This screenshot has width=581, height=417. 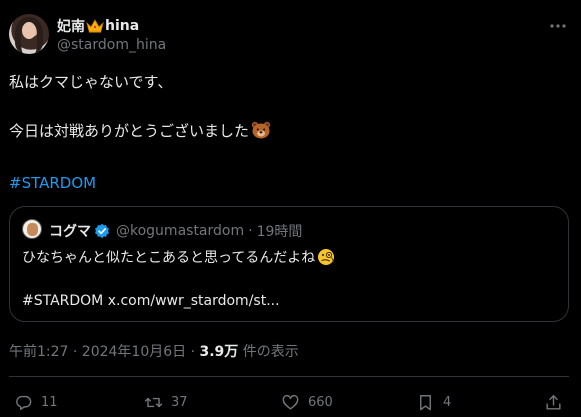 What do you see at coordinates (289, 376) in the screenshot?
I see `divider` at bounding box center [289, 376].